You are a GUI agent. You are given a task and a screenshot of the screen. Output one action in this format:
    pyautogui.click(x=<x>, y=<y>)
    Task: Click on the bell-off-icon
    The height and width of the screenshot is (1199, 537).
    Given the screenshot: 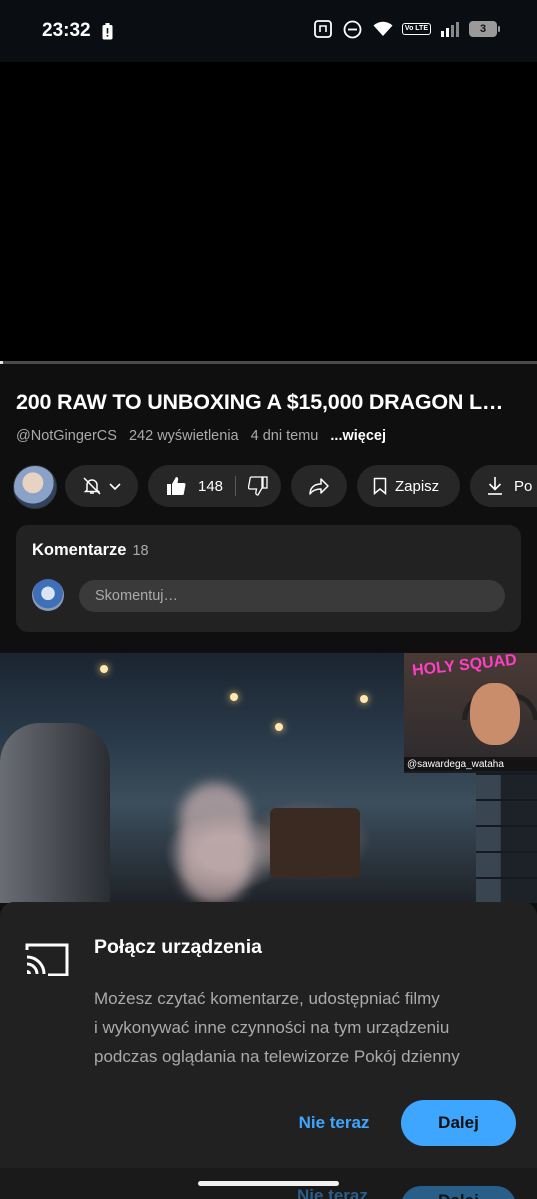 What is the action you would take?
    pyautogui.click(x=92, y=486)
    